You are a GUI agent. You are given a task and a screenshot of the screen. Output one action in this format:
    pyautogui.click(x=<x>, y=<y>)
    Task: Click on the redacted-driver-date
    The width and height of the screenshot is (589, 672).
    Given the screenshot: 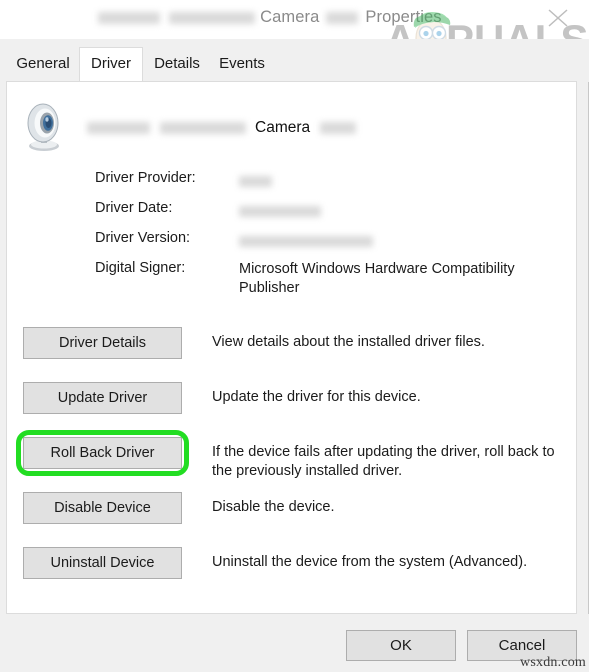 What is the action you would take?
    pyautogui.click(x=280, y=211)
    